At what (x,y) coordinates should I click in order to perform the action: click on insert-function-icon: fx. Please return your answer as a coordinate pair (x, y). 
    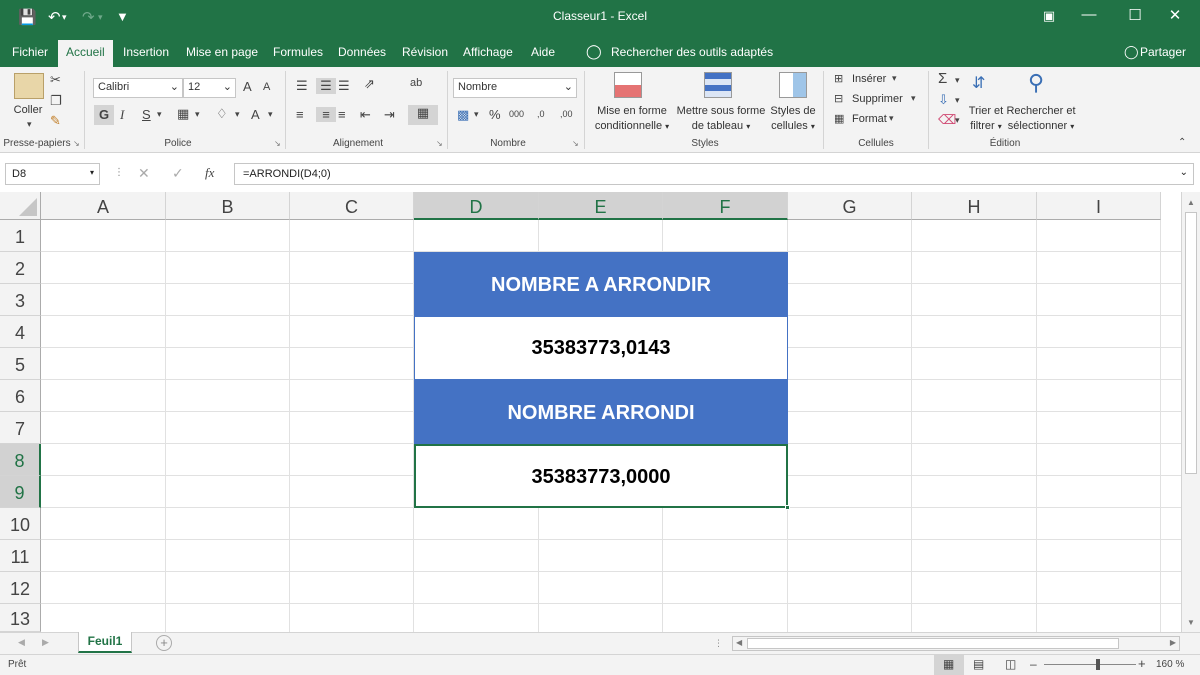
    Looking at the image, I should click on (209, 173).